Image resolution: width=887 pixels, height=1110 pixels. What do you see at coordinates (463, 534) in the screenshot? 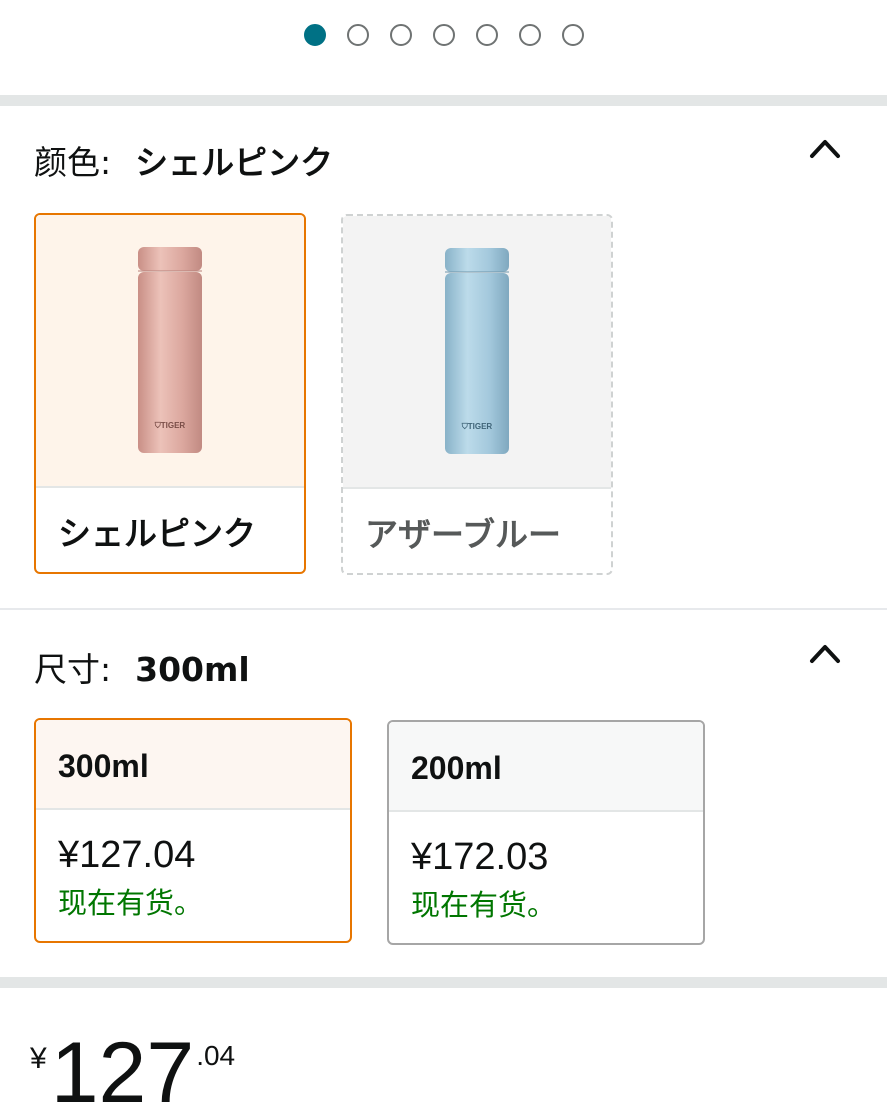
I see `color-option-label: アザーブルー` at bounding box center [463, 534].